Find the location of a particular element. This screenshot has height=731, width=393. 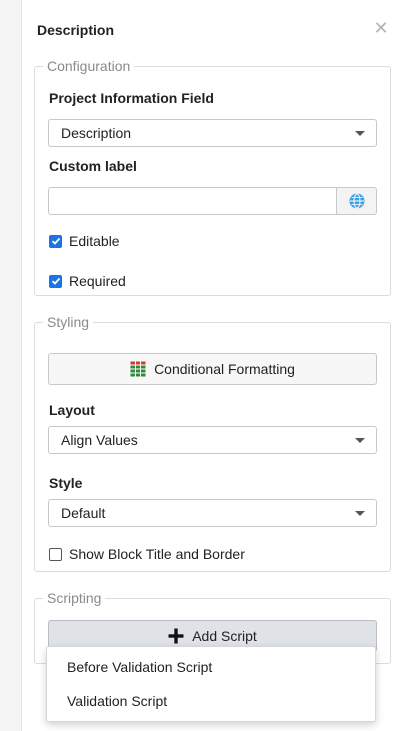

translate-button is located at coordinates (356, 201).